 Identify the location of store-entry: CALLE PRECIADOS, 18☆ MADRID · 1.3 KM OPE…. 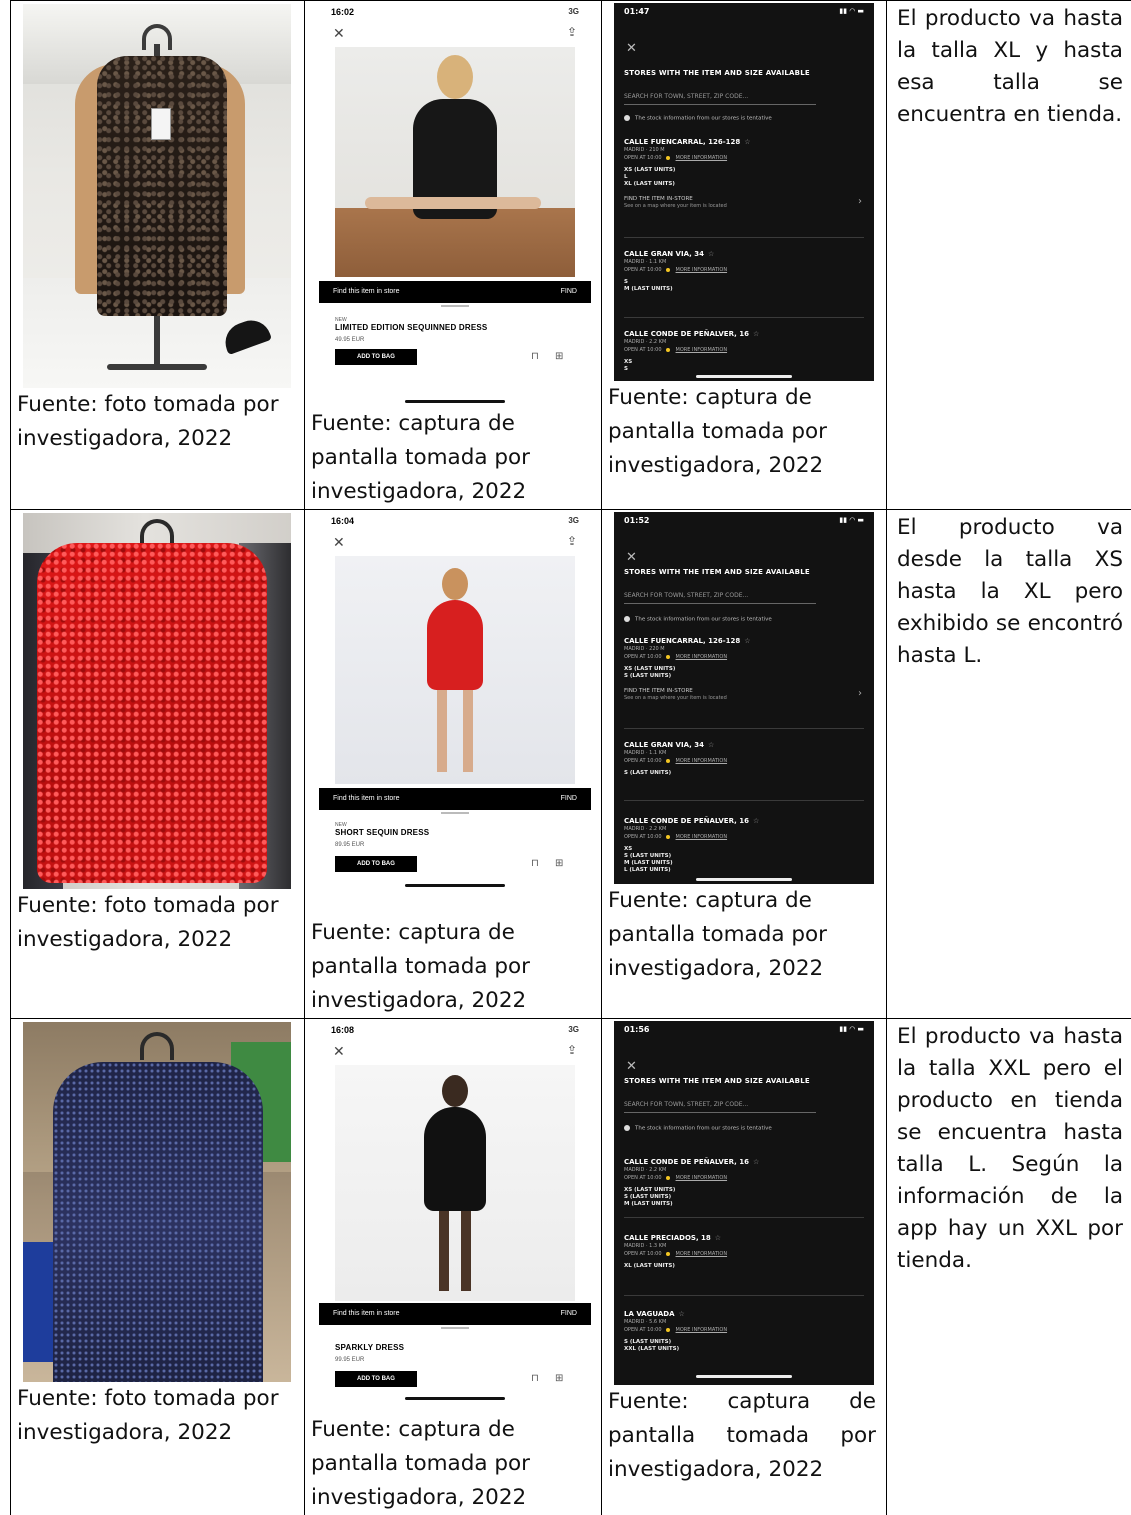
(744, 1251).